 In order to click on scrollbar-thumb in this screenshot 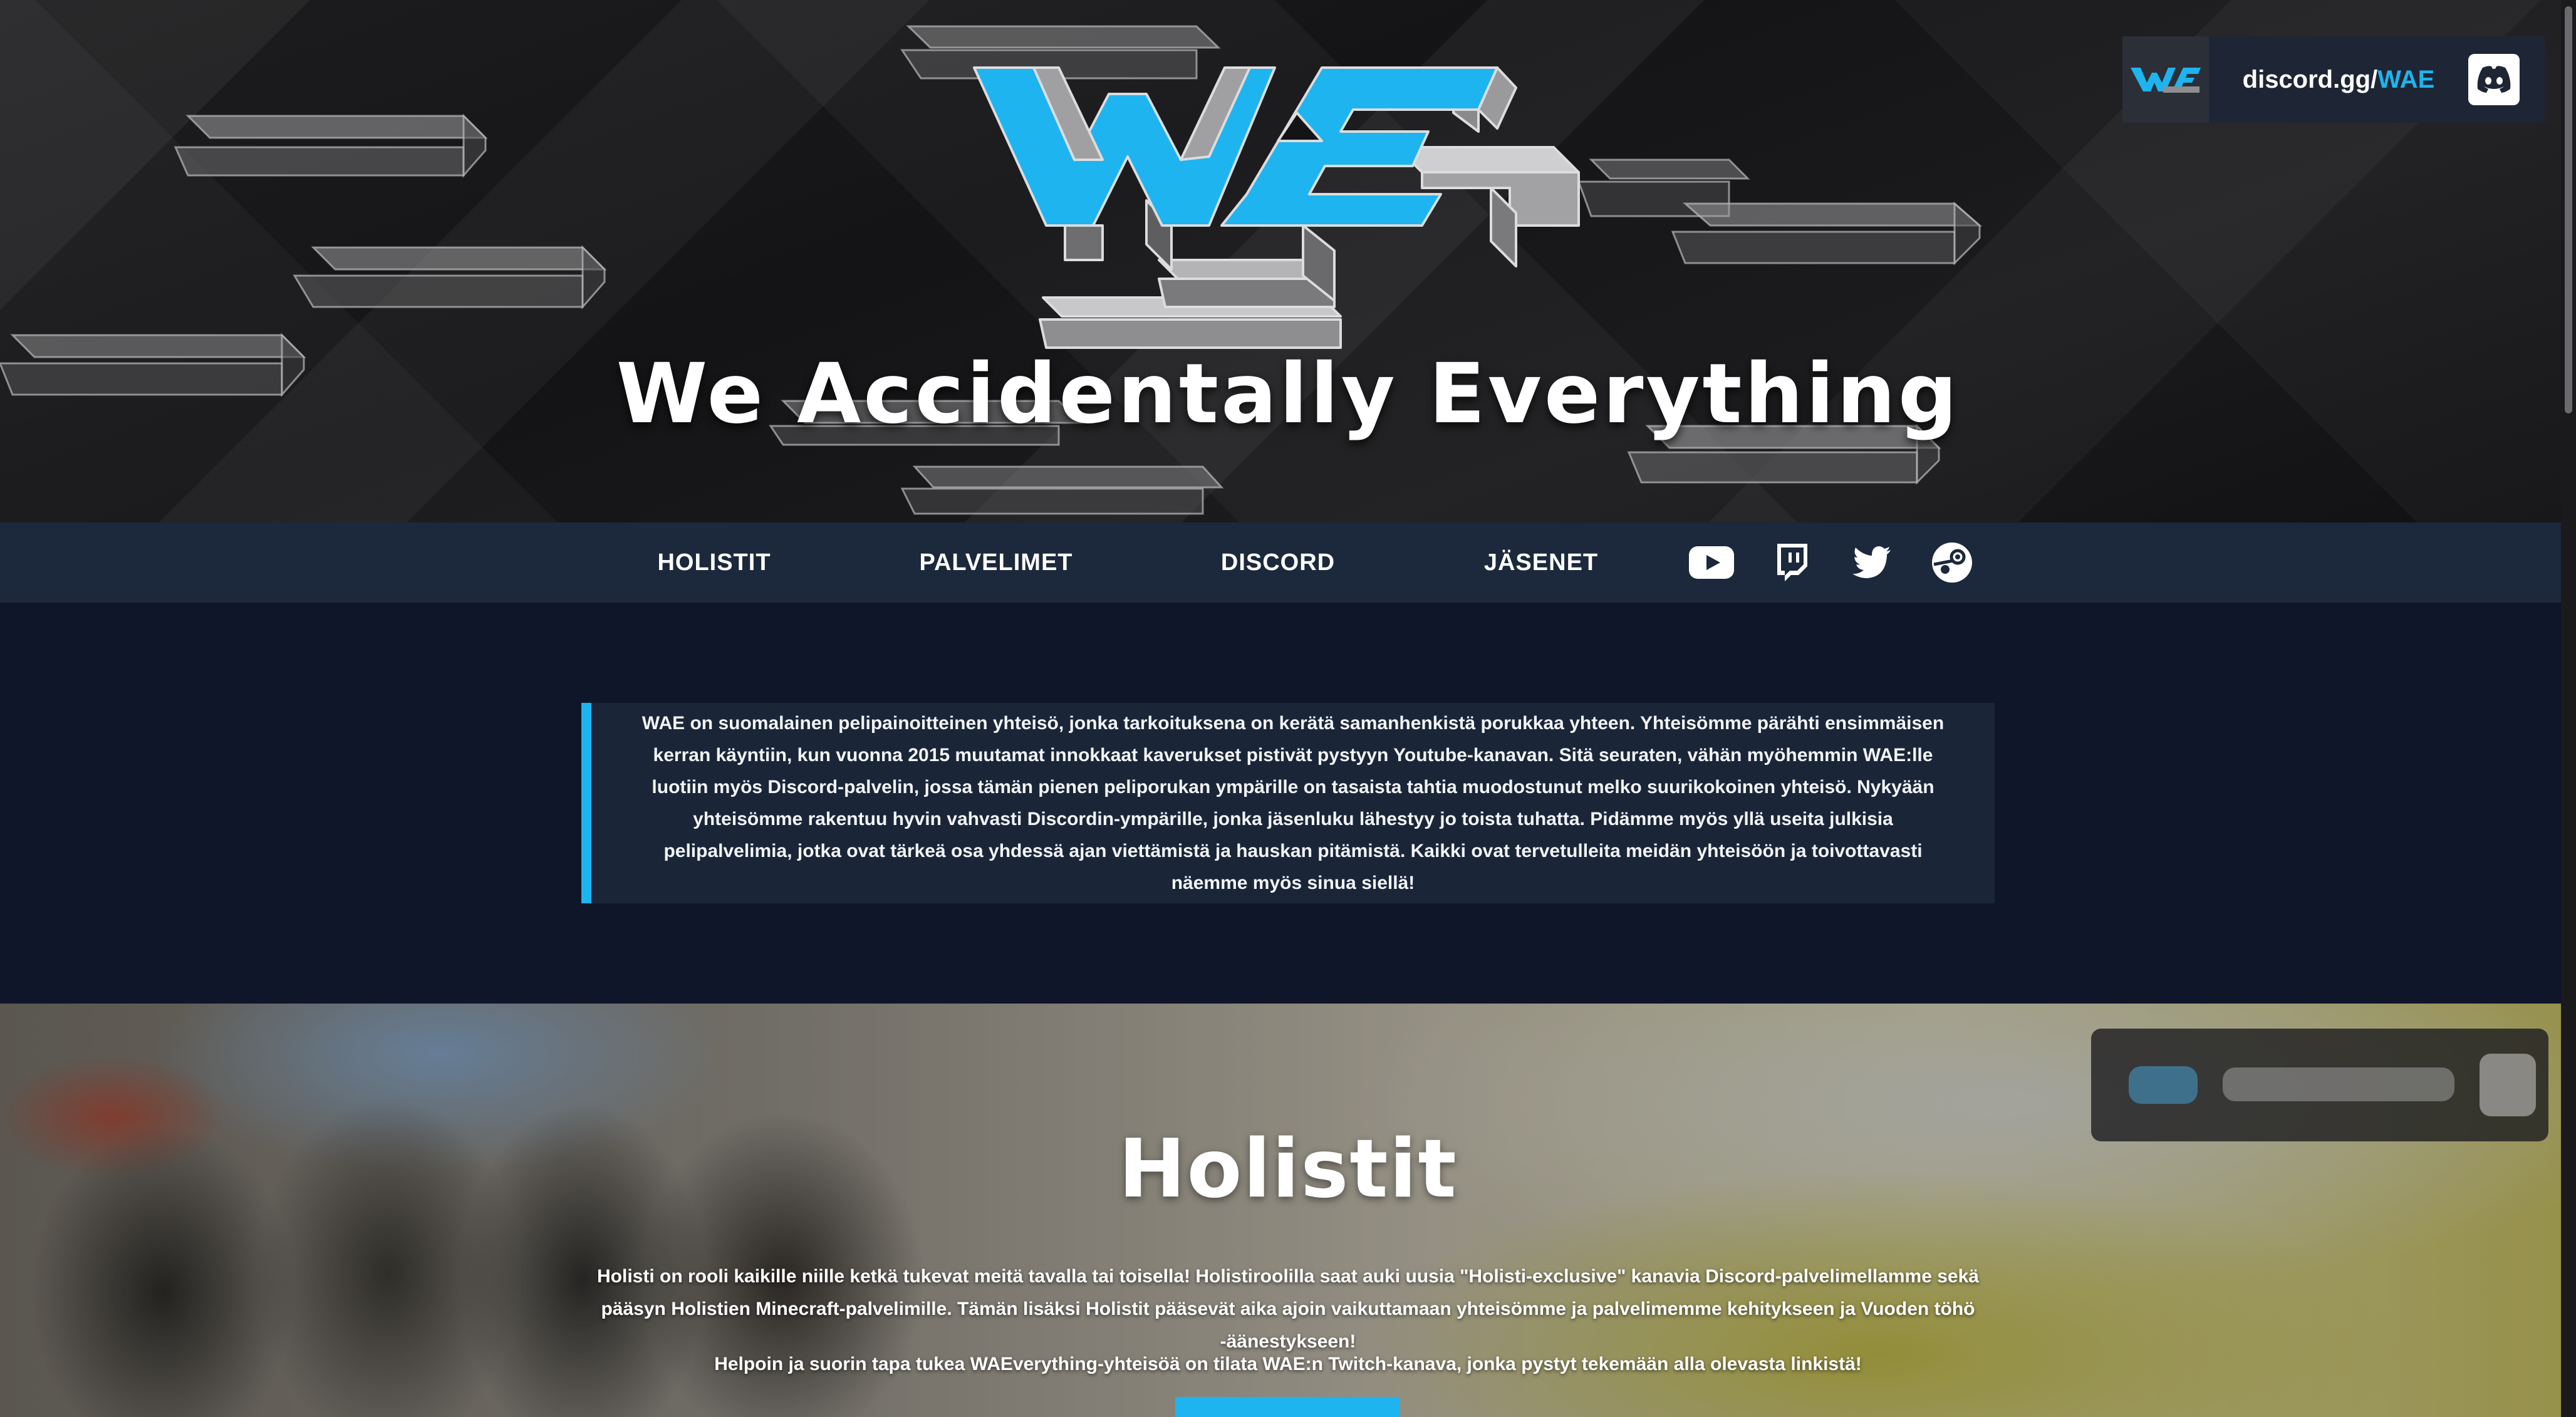, I will do `click(2568, 209)`.